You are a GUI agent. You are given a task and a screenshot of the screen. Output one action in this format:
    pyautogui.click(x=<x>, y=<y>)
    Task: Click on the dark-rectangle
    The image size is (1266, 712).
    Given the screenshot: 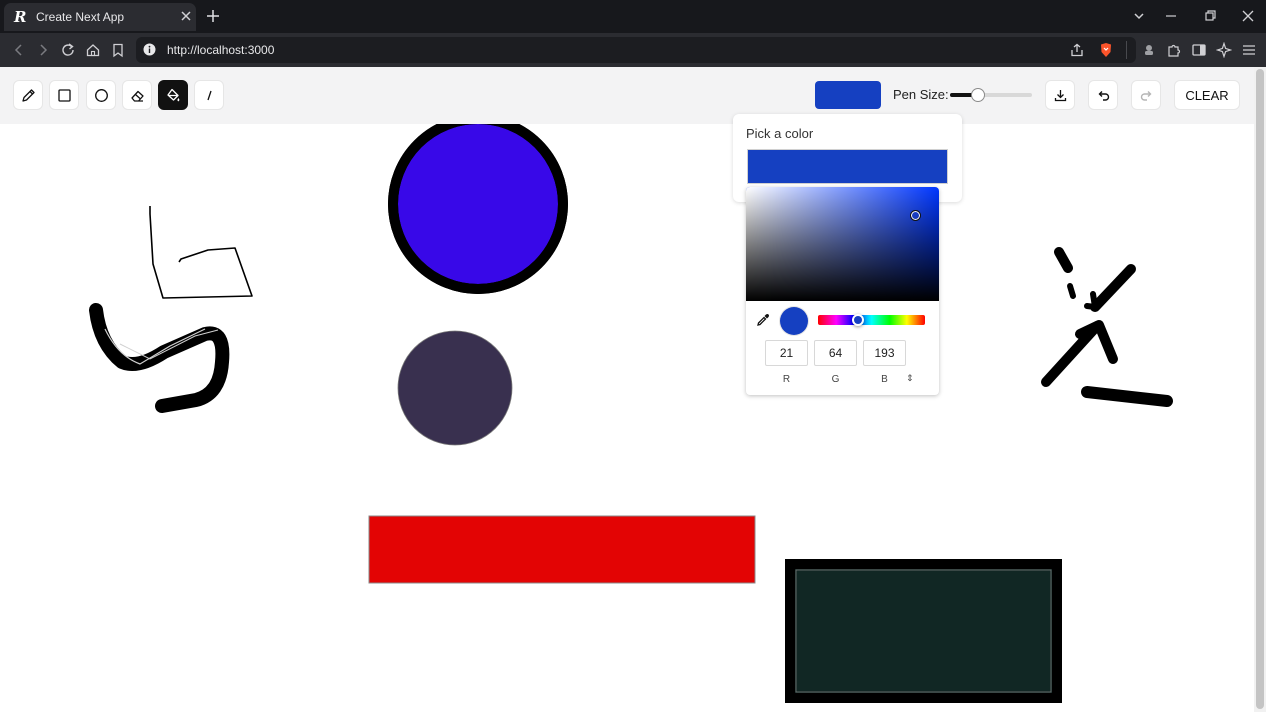 What is the action you would take?
    pyautogui.click(x=923, y=631)
    